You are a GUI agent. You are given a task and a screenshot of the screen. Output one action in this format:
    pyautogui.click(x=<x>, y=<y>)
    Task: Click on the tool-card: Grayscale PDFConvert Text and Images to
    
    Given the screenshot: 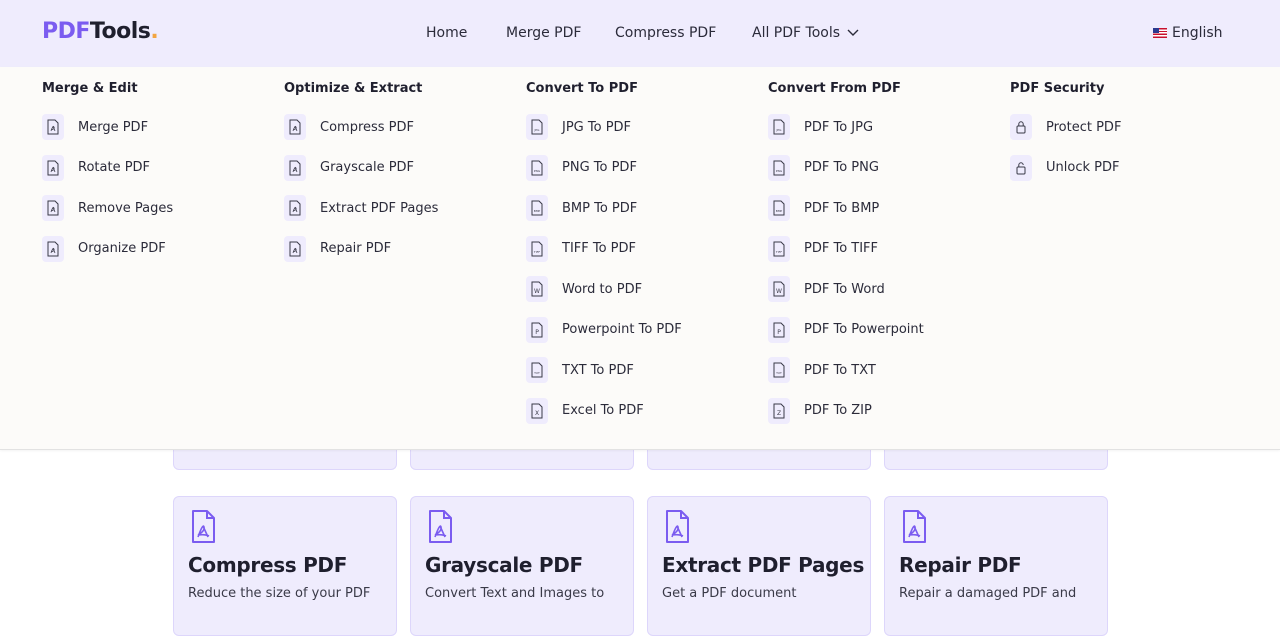 What is the action you would take?
    pyautogui.click(x=522, y=566)
    